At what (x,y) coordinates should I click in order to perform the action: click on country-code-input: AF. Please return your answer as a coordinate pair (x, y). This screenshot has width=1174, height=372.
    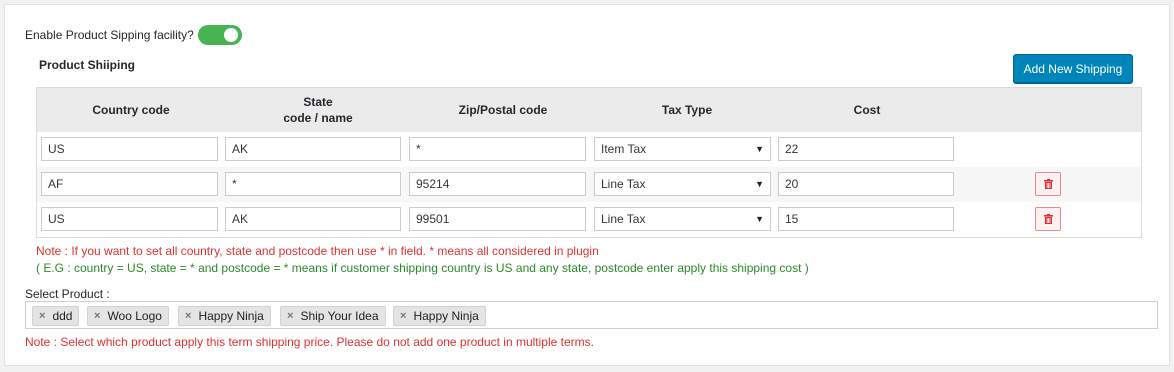
    Looking at the image, I should click on (129, 184).